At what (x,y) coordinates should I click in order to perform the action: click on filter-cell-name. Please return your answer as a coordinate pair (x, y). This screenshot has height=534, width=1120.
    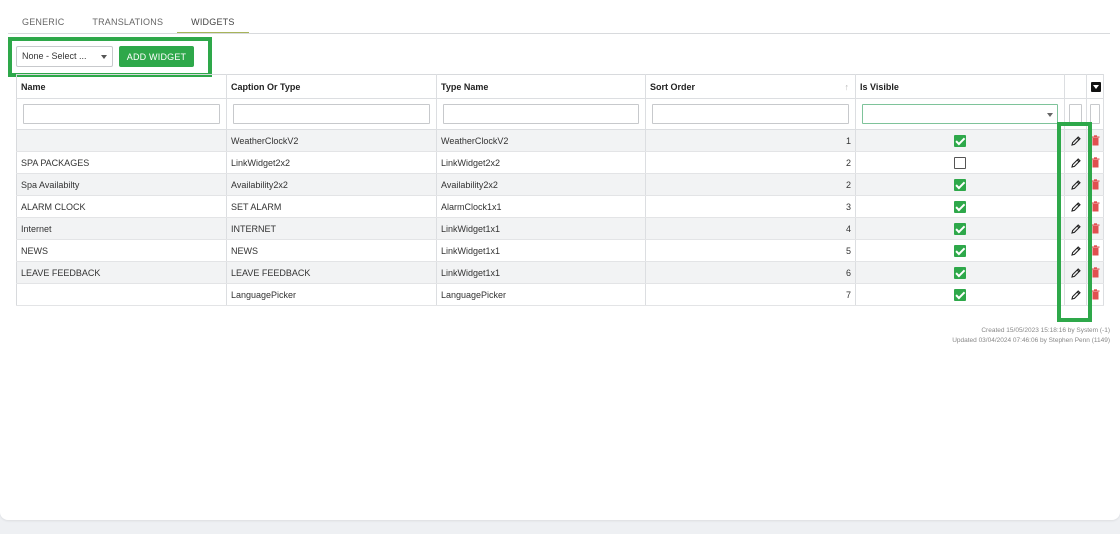
    Looking at the image, I should click on (121, 114).